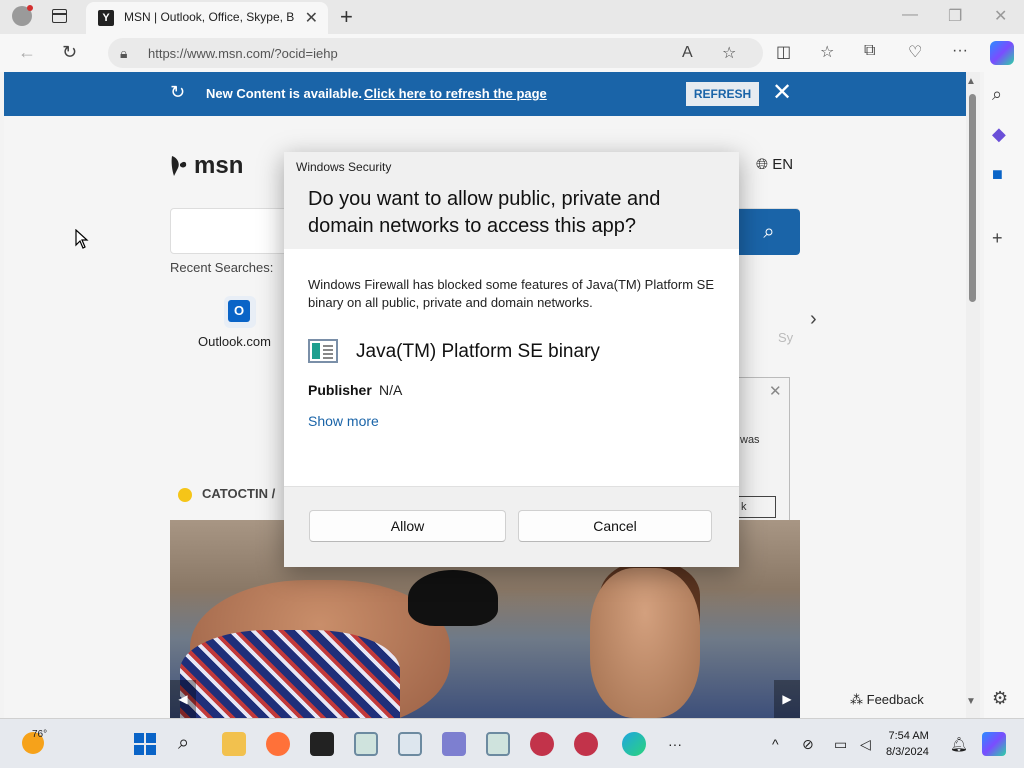 The width and height of the screenshot is (1024, 768). Describe the element at coordinates (915, 52) in the screenshot. I see `browser-essentials-icon: ♡` at that location.